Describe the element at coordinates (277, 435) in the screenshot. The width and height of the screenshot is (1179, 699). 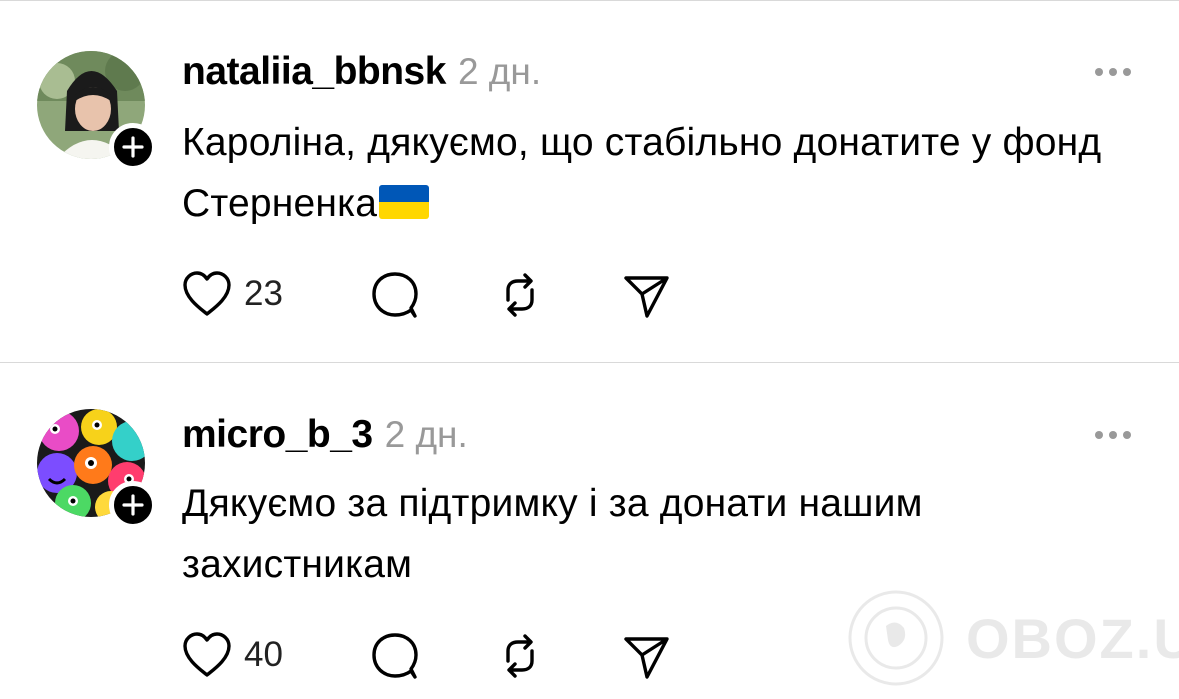
I see `username: micro_b_3` at that location.